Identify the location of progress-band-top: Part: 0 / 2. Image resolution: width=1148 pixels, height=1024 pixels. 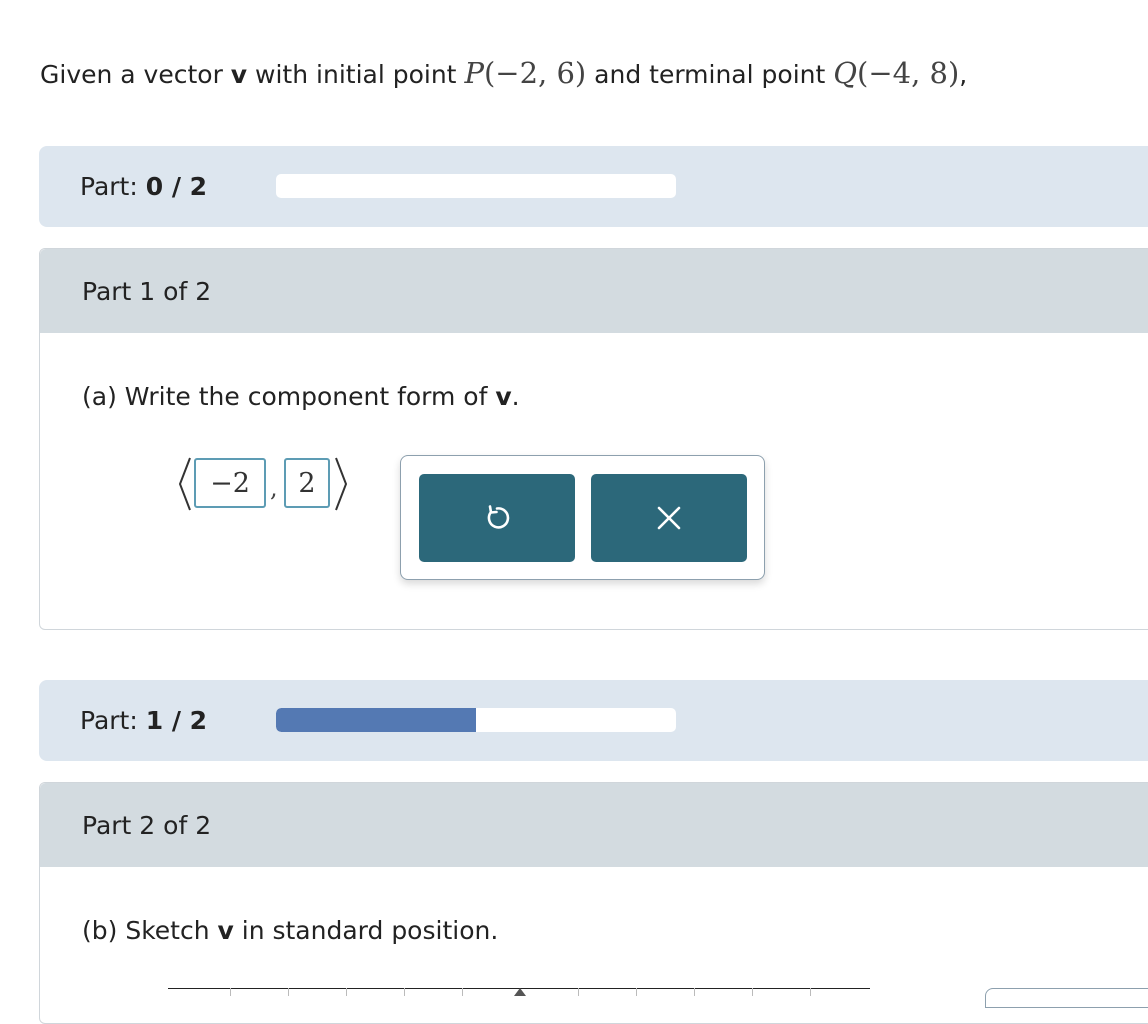
(593, 186).